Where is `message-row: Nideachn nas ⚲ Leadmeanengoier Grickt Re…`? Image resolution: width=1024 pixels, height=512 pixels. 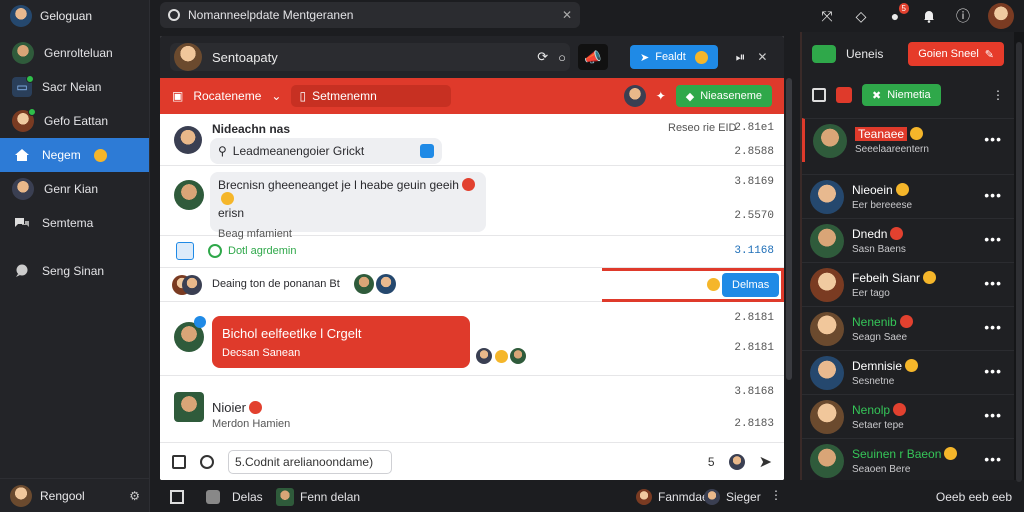 message-row: Nideachn nas ⚲ Leadmeanengoier Grickt Re… is located at coordinates (472, 140).